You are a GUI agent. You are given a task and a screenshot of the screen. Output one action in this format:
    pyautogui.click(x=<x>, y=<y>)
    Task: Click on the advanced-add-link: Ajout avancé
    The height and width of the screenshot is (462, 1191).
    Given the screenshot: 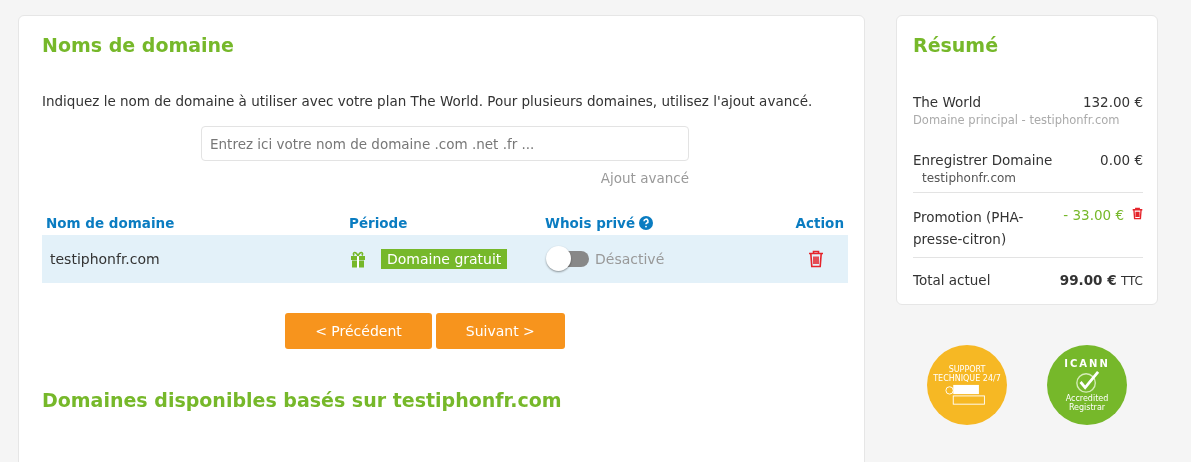 What is the action you would take?
    pyautogui.click(x=644, y=178)
    